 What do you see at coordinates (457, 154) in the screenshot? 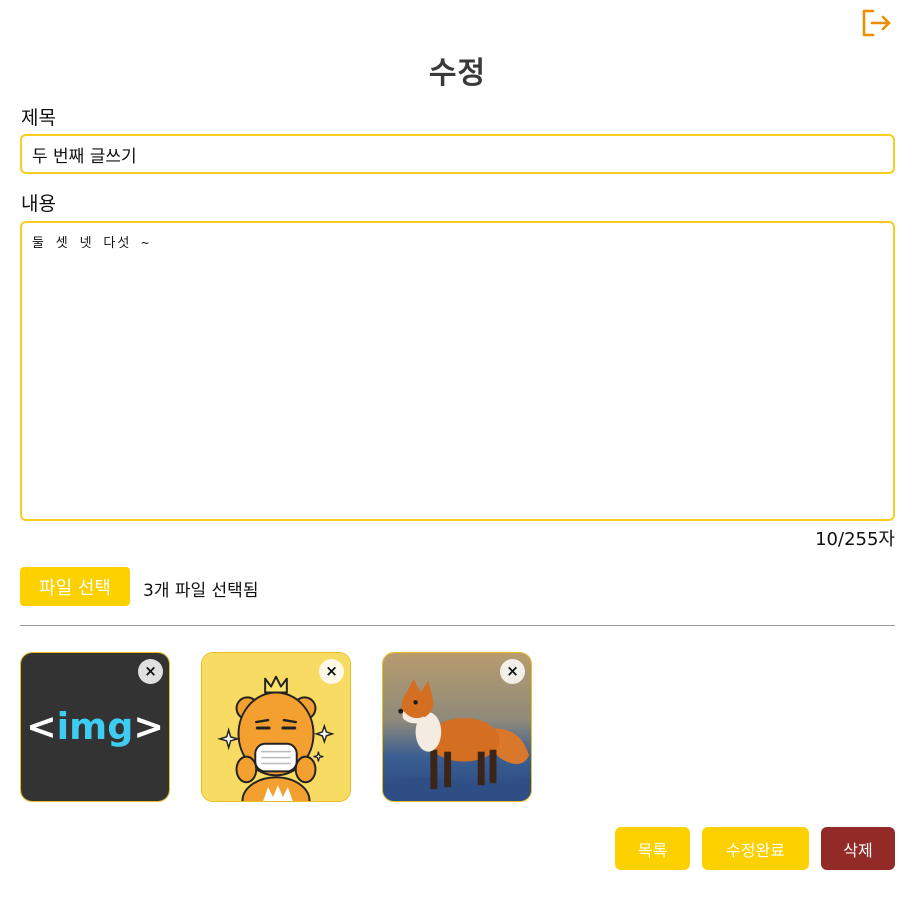
I see `title-input` at bounding box center [457, 154].